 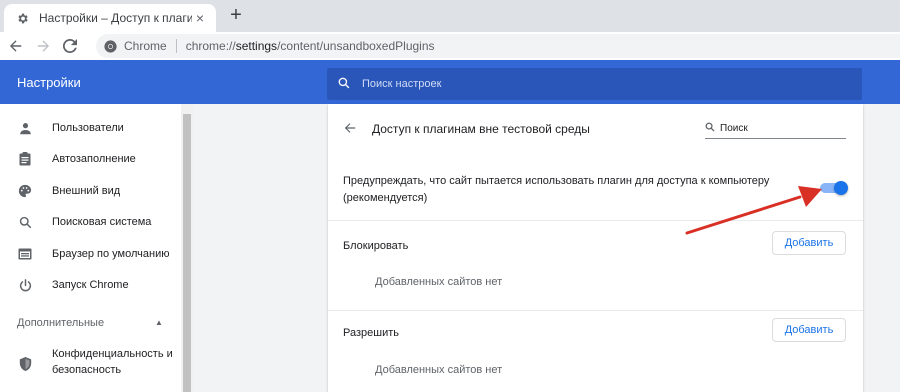 I want to click on person-icon, so click(x=25, y=128).